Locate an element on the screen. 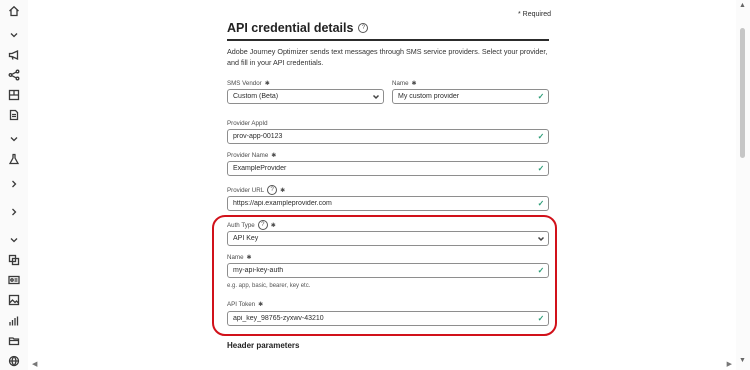 The width and height of the screenshot is (750, 370). bar-chart-icon is located at coordinates (14, 321).